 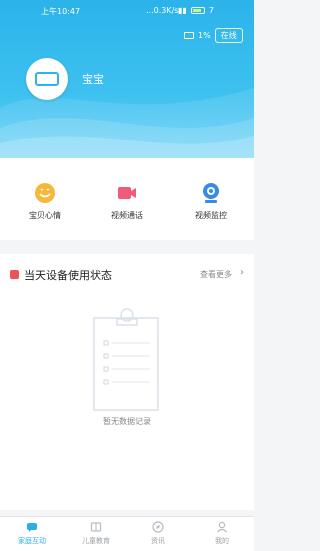 I want to click on smile-icon, so click(x=45, y=193).